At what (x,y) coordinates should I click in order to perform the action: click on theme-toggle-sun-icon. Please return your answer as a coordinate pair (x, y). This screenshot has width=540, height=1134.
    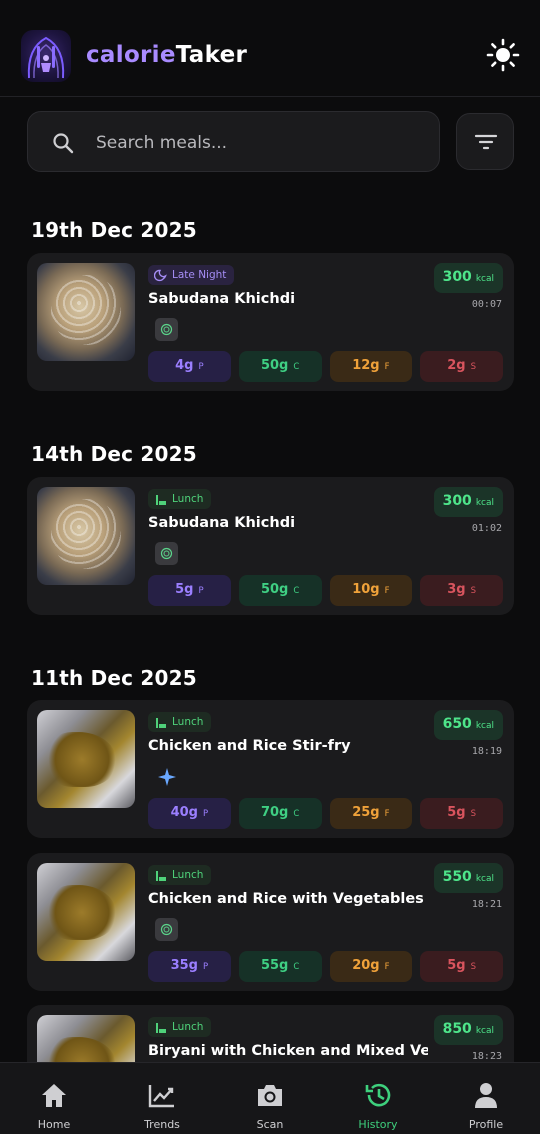
    Looking at the image, I should click on (503, 55).